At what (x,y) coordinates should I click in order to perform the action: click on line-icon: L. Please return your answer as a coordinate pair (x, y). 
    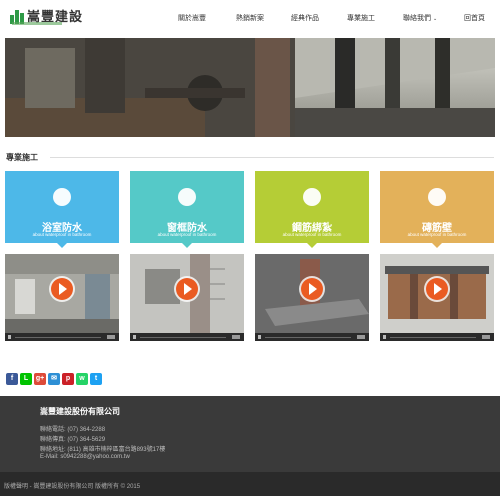
    Looking at the image, I should click on (26, 379).